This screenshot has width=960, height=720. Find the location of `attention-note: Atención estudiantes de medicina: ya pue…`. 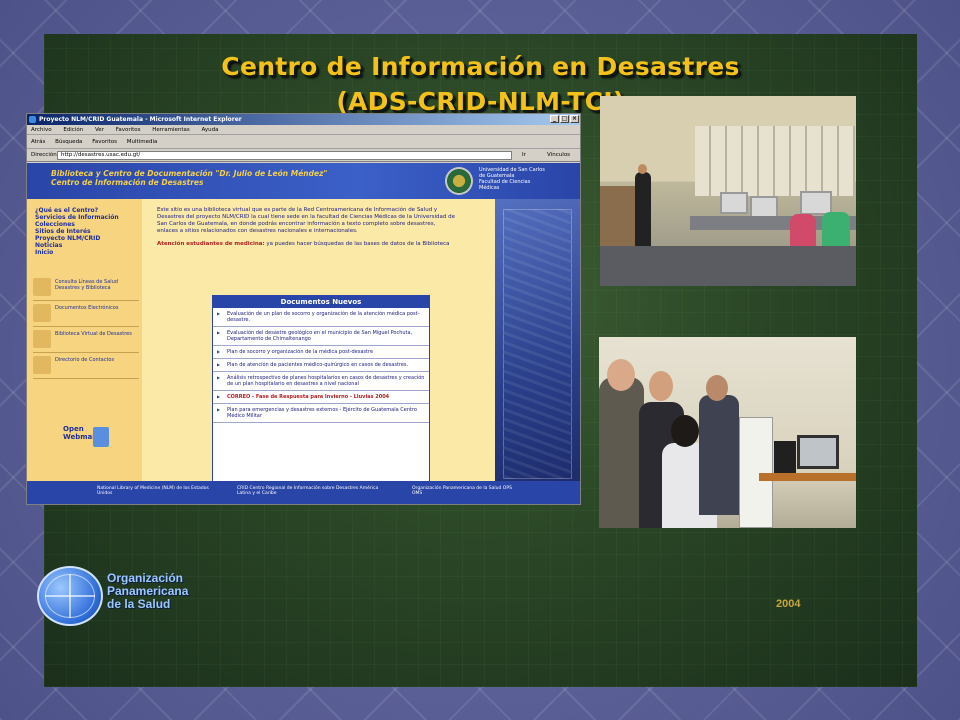

attention-note: Atención estudiantes de medicina: ya pue… is located at coordinates (303, 244).